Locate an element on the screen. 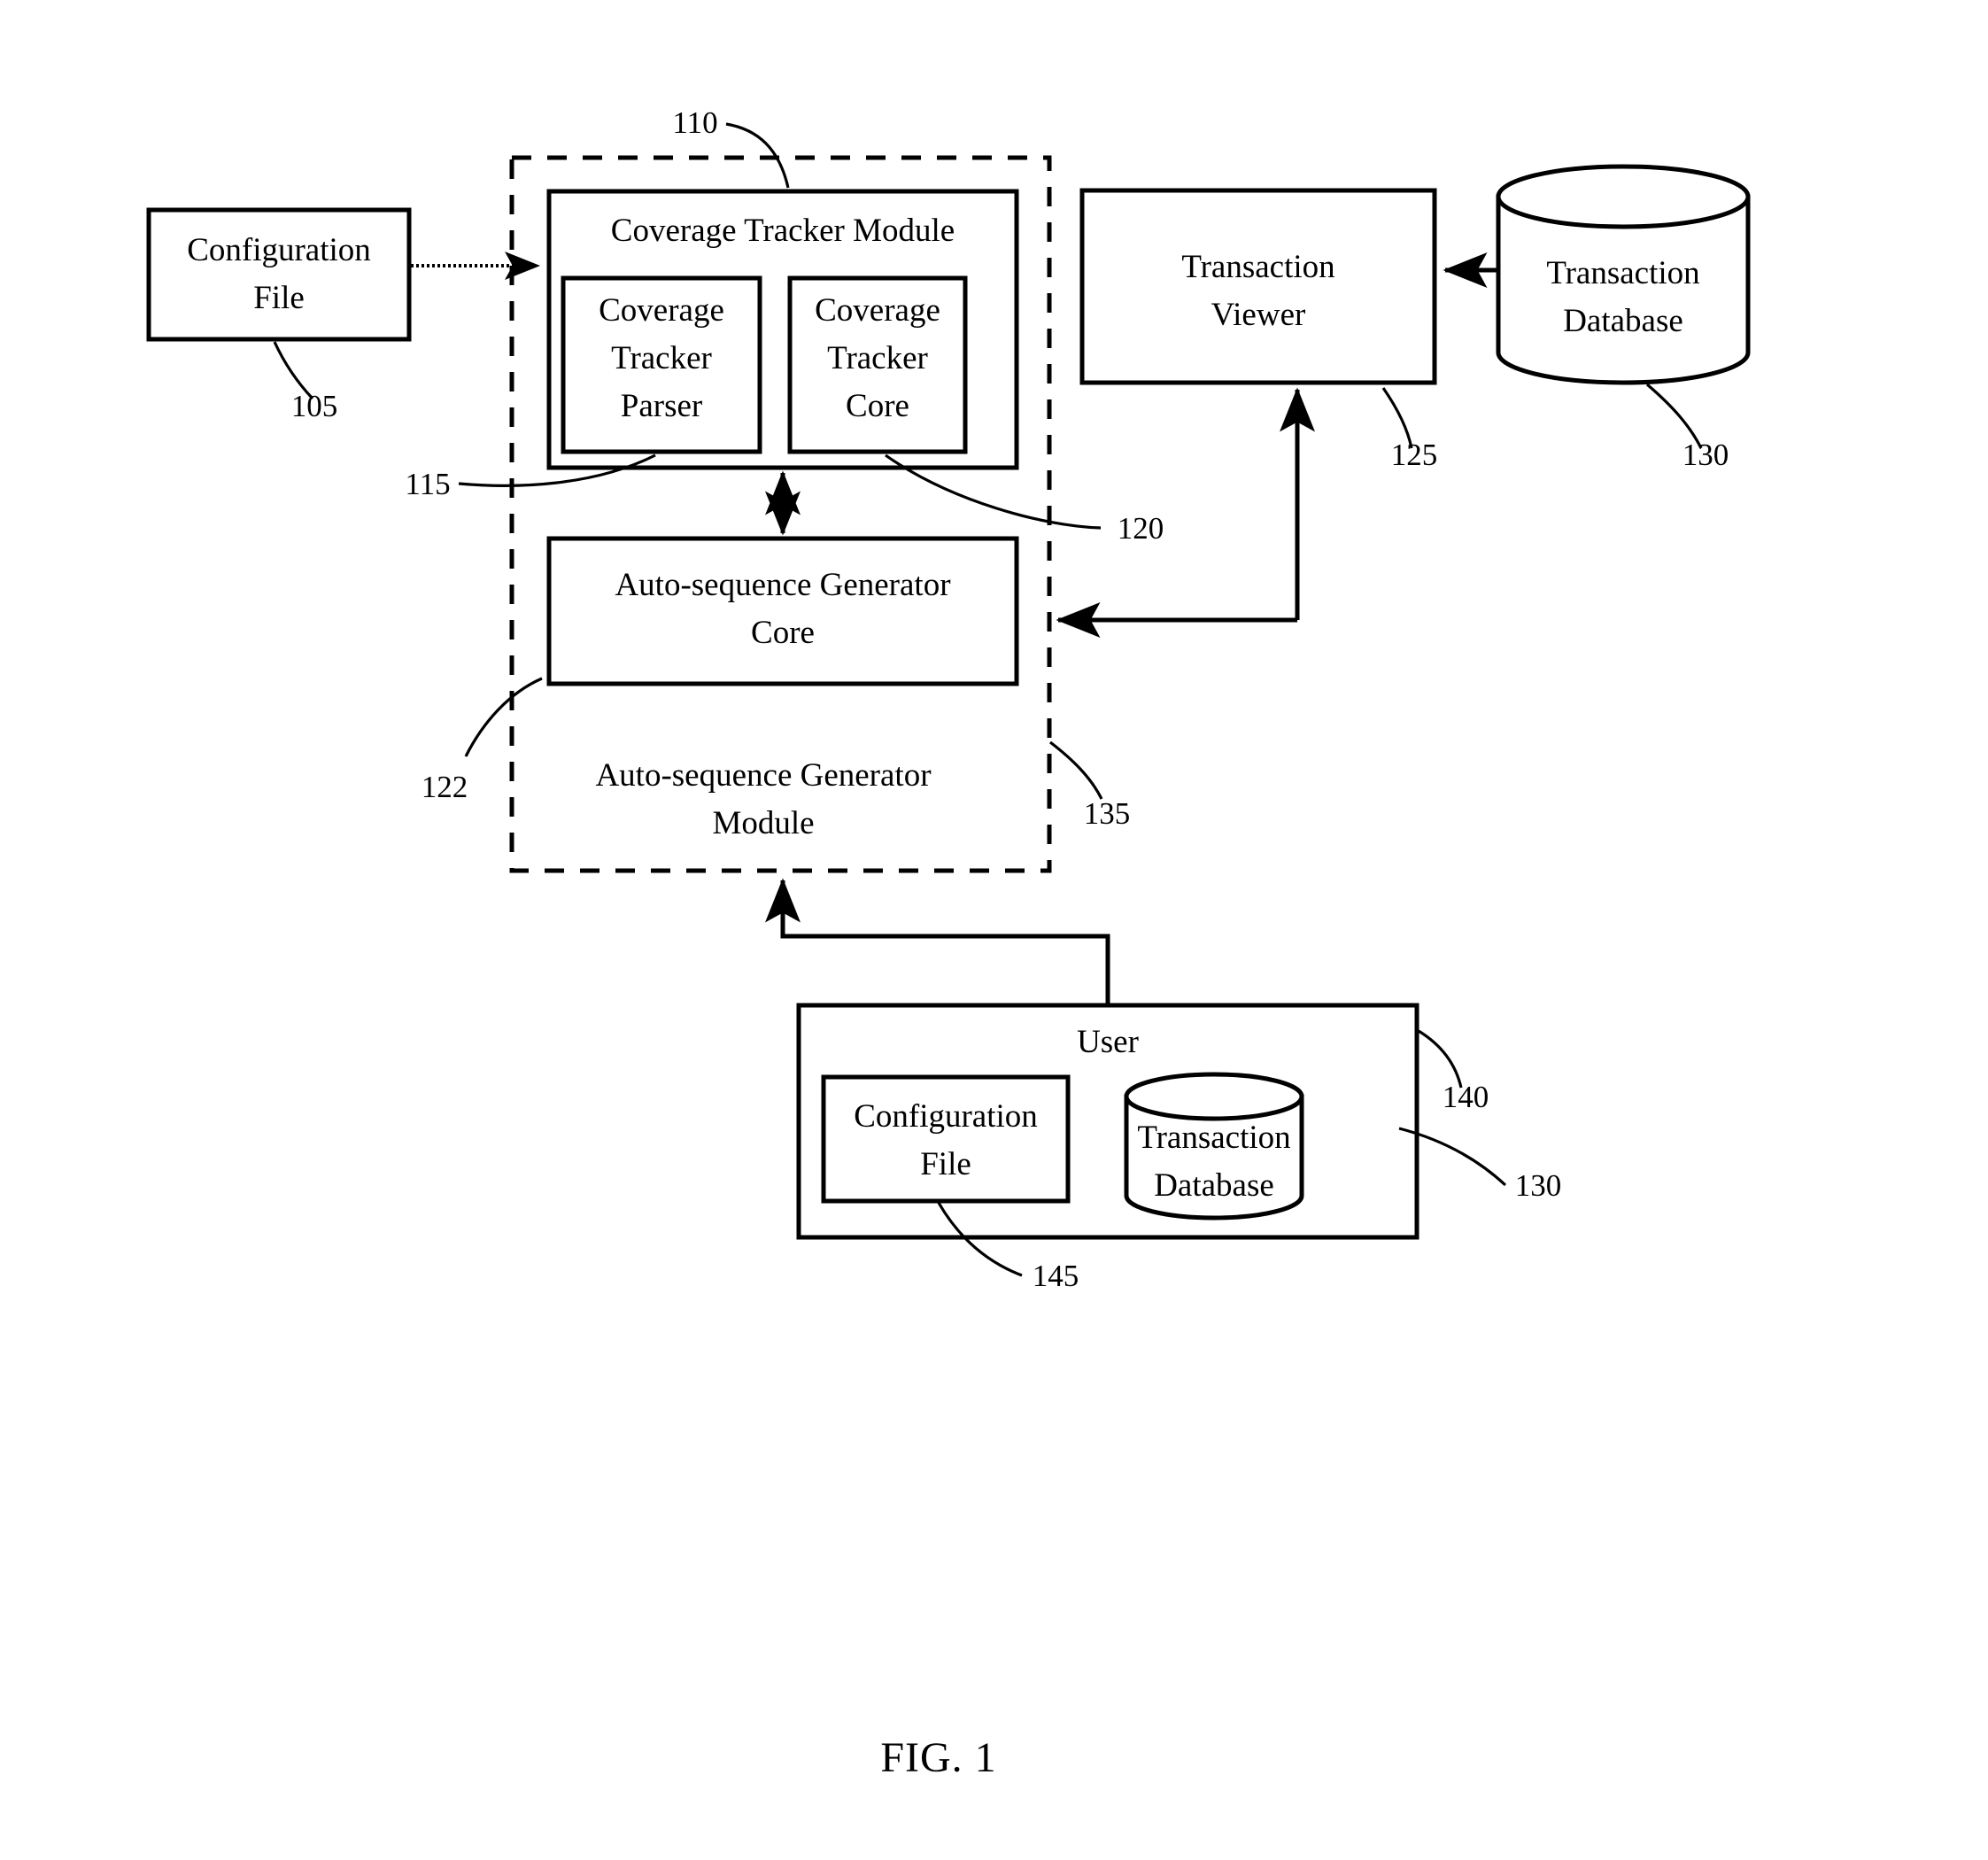  coverage-tracker-core-label-line2: Tracker is located at coordinates (877, 358).